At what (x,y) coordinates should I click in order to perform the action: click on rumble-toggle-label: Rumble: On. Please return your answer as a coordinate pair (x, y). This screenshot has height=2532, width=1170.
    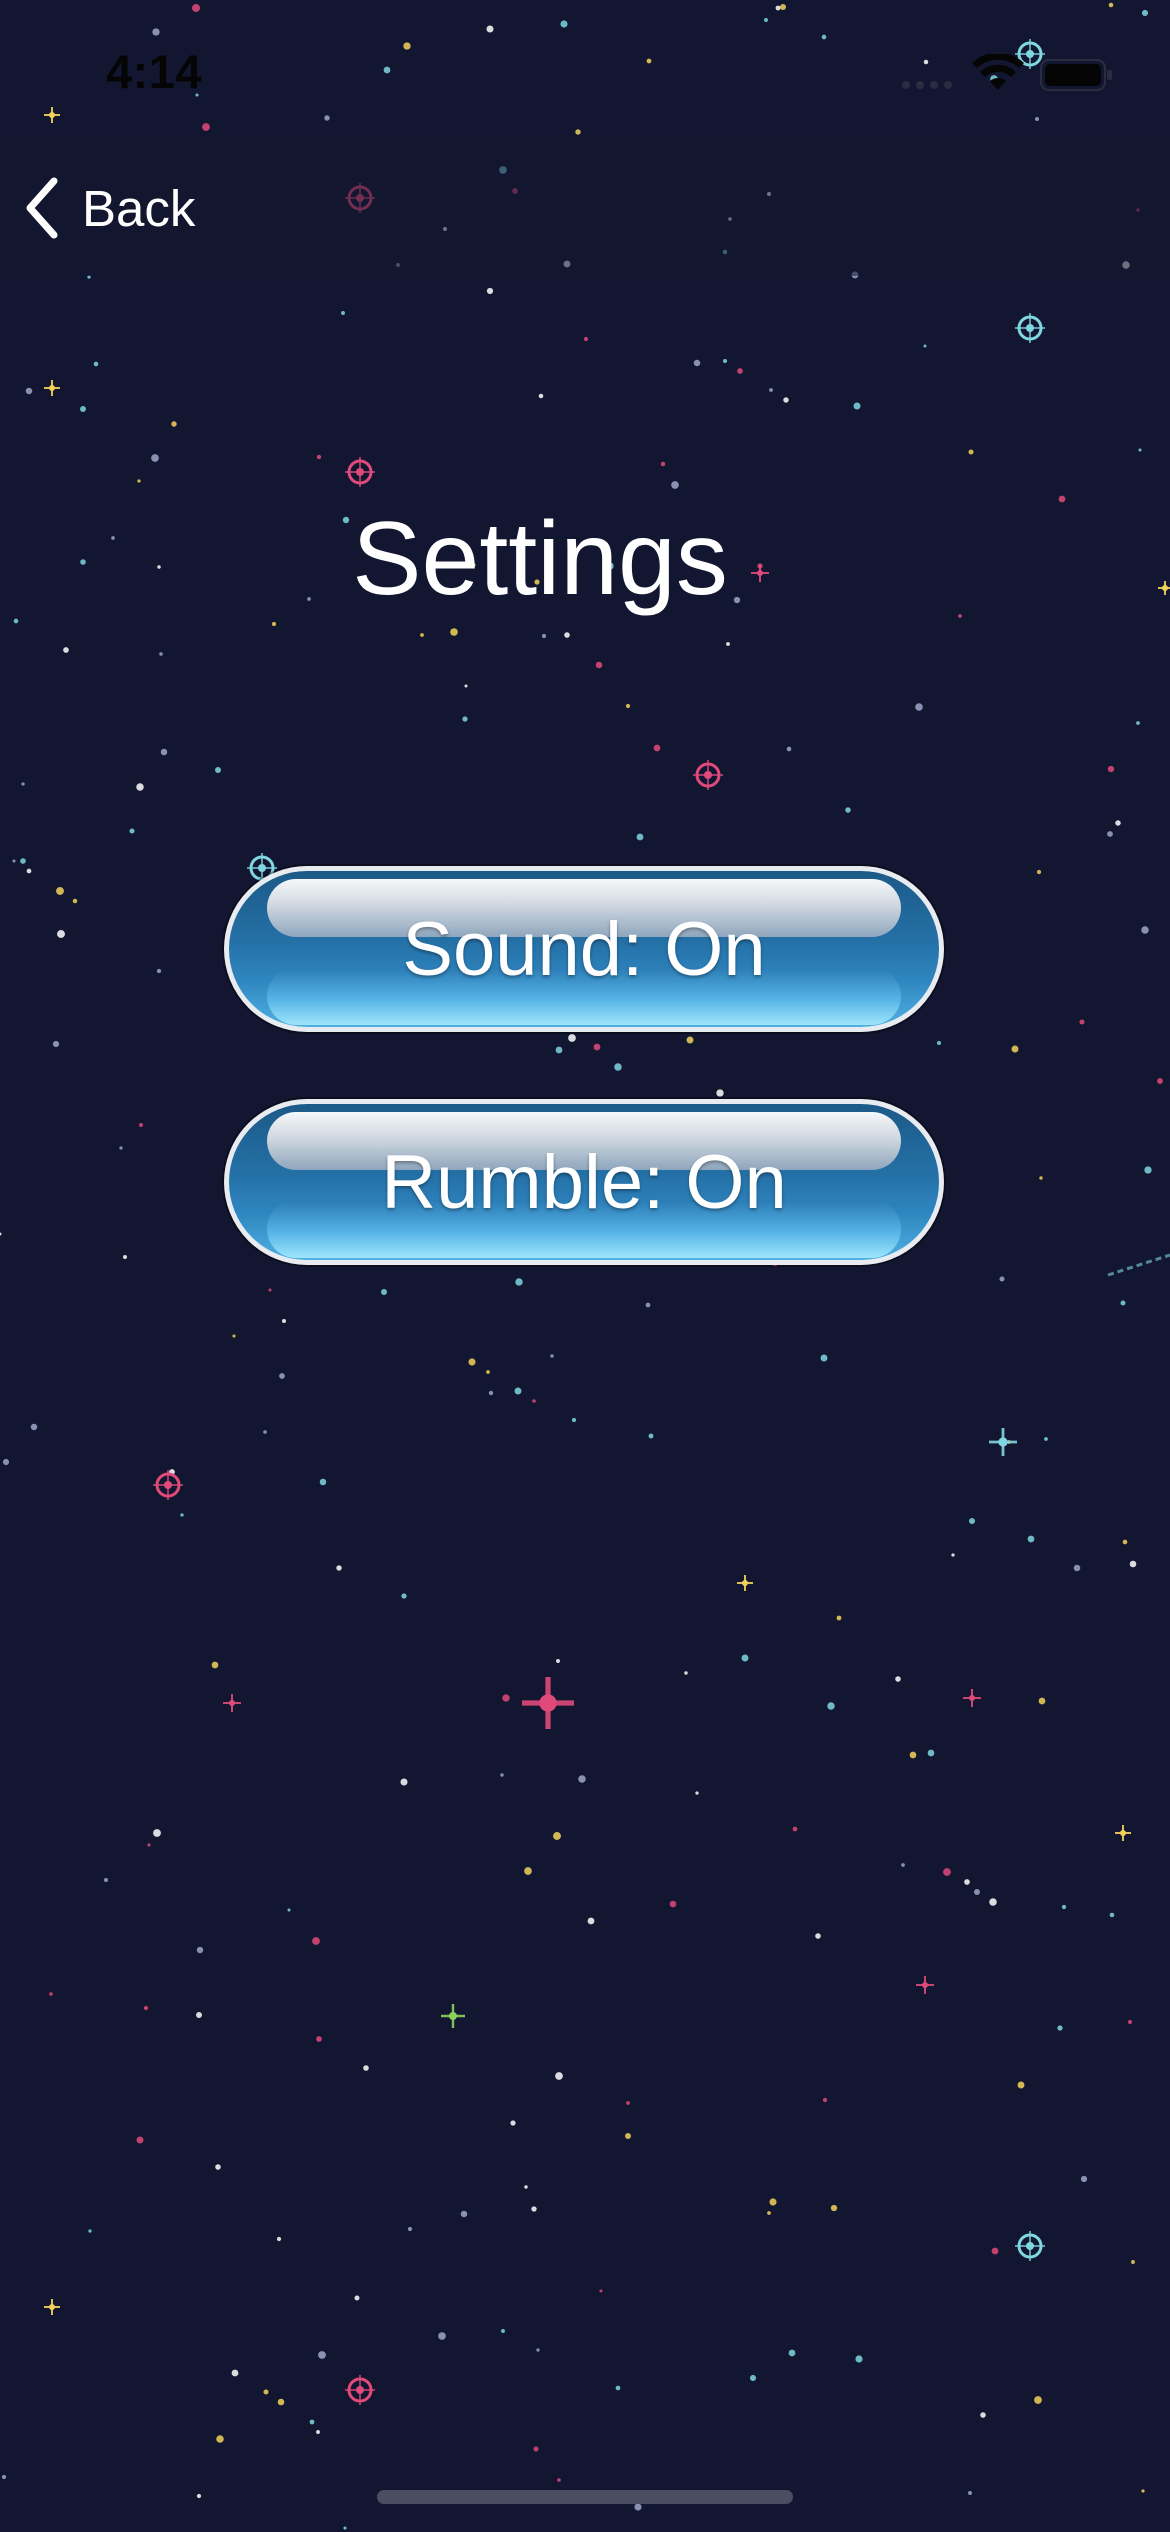
    Looking at the image, I should click on (584, 1182).